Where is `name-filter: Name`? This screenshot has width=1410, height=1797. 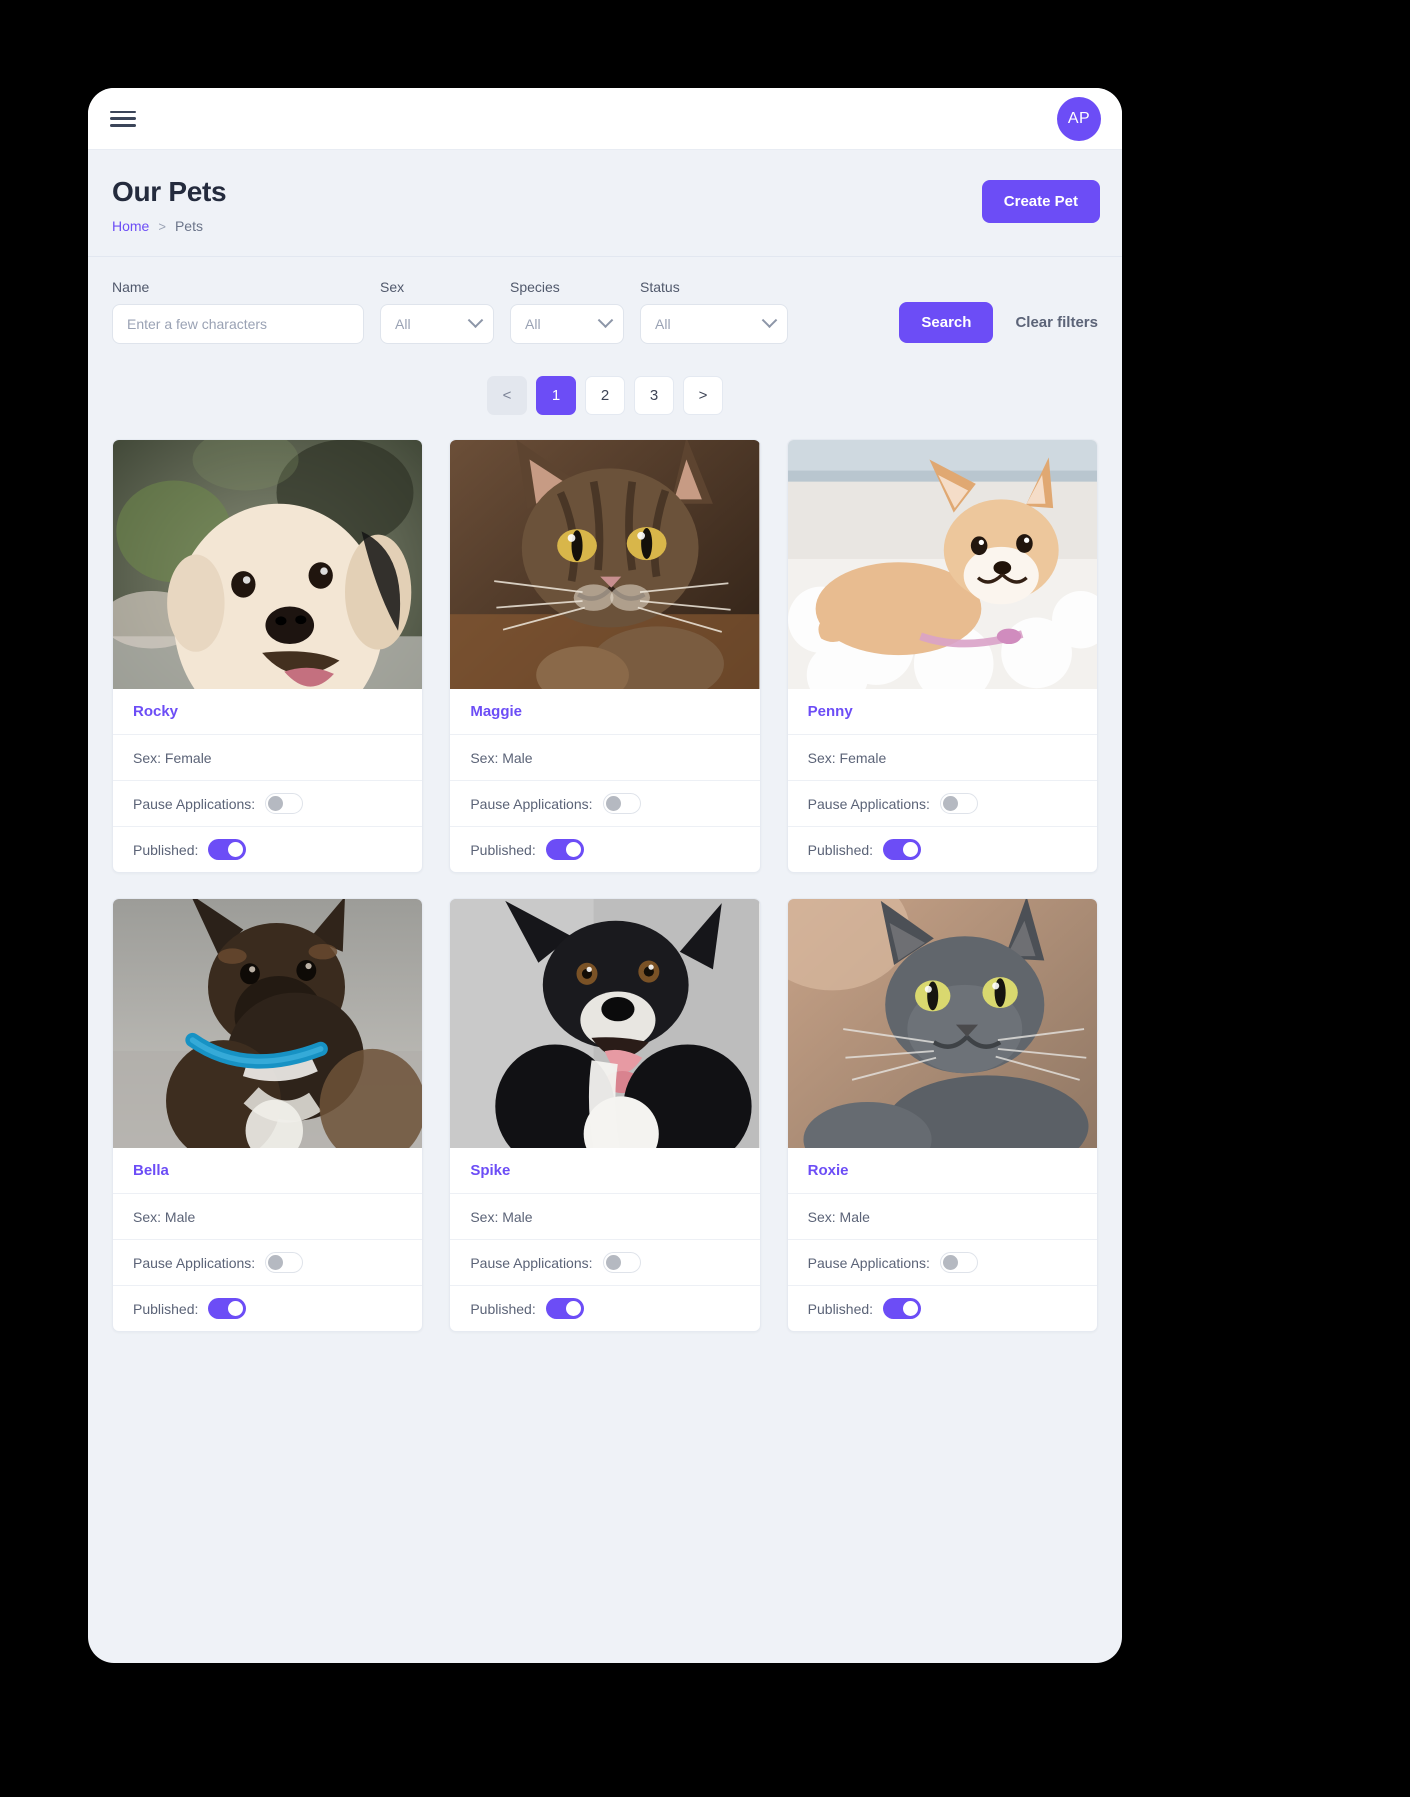
name-filter: Name is located at coordinates (238, 311).